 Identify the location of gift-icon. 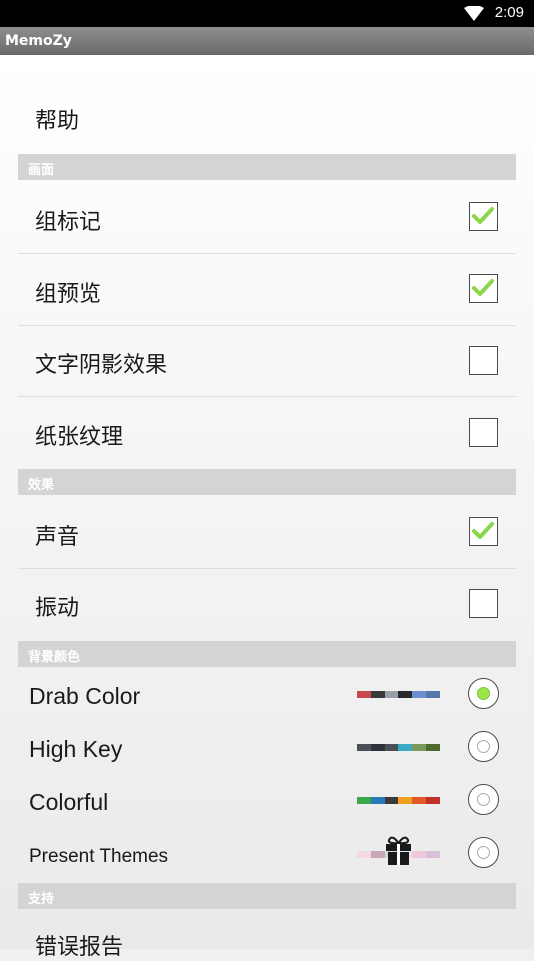
(398, 853).